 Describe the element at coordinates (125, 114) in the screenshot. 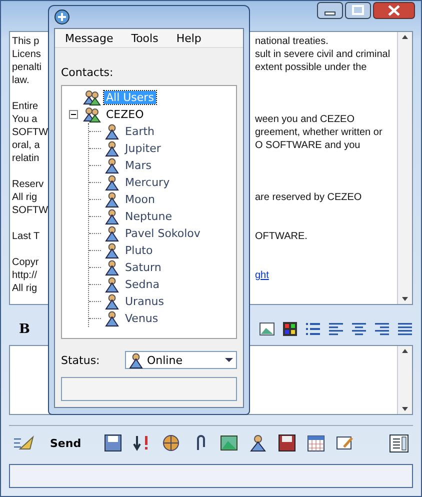

I see `tree-item: CEZEO` at that location.